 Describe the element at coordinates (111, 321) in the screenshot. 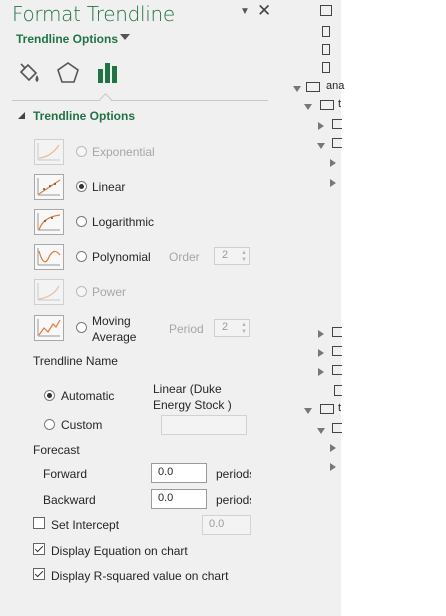

I see `moving-average-label-line1: Moving` at that location.